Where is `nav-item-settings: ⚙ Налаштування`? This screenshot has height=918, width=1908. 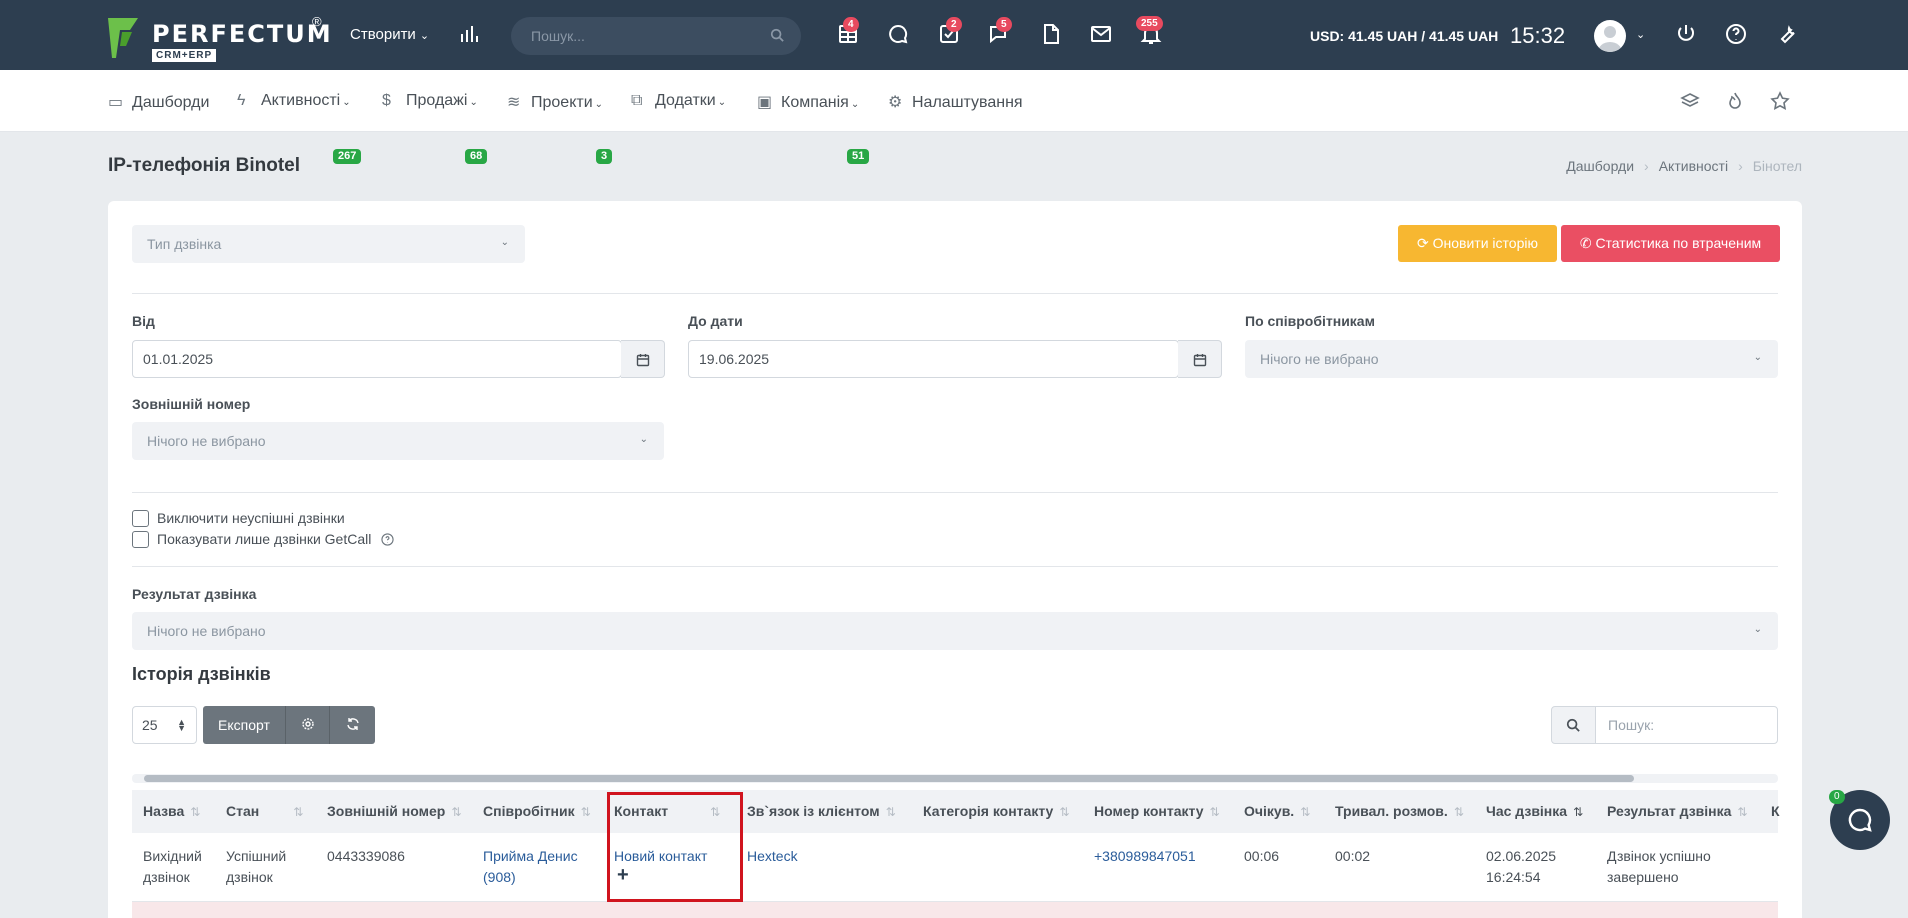
nav-item-settings: ⚙ Налаштування is located at coordinates (955, 102).